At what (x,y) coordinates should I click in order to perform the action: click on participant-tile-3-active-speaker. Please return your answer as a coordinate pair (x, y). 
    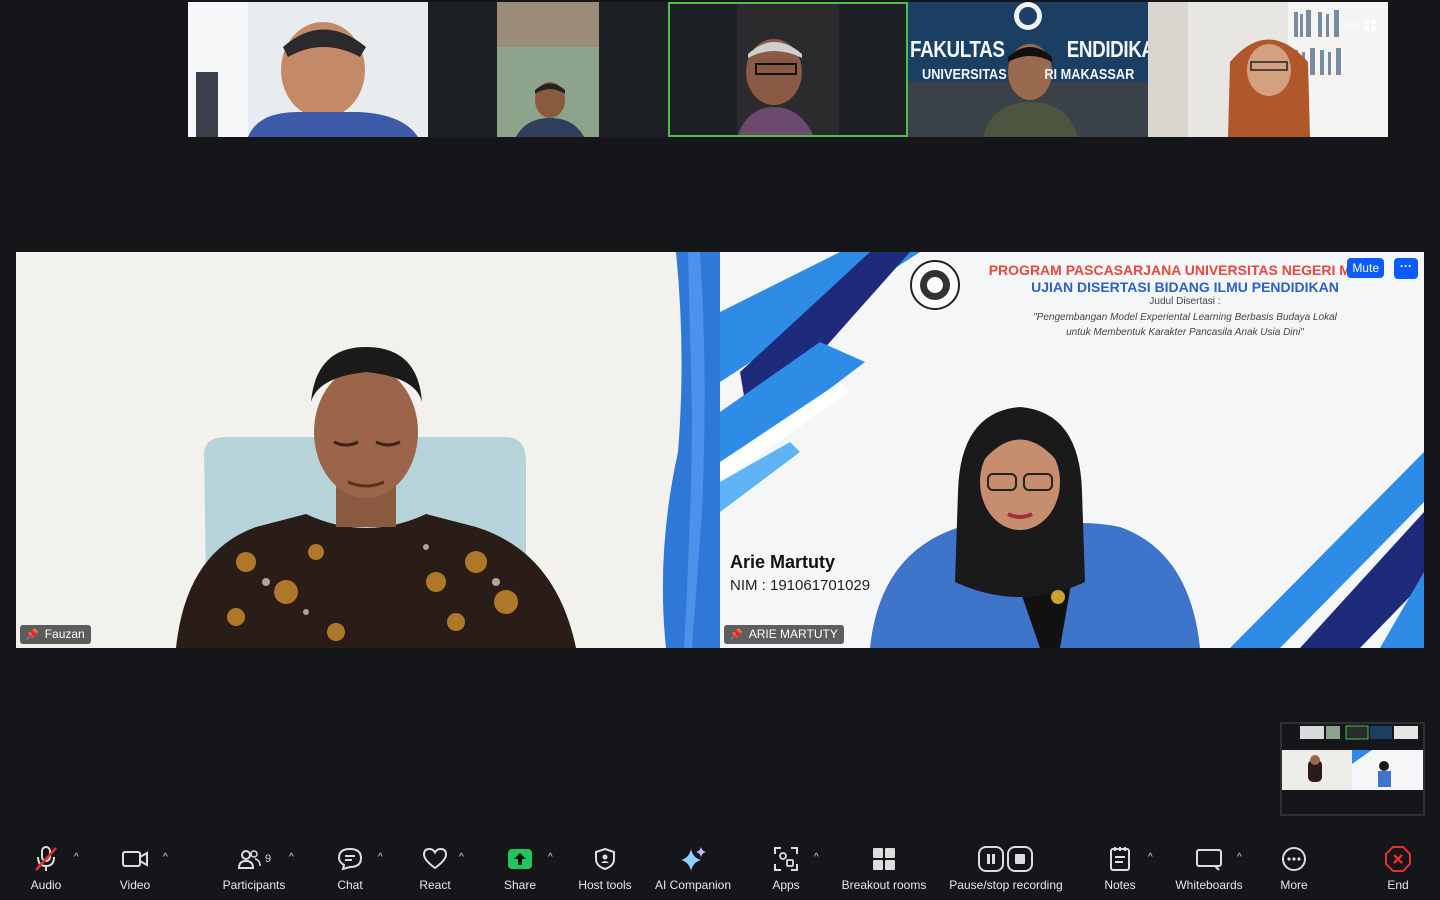
    Looking at the image, I should click on (788, 69).